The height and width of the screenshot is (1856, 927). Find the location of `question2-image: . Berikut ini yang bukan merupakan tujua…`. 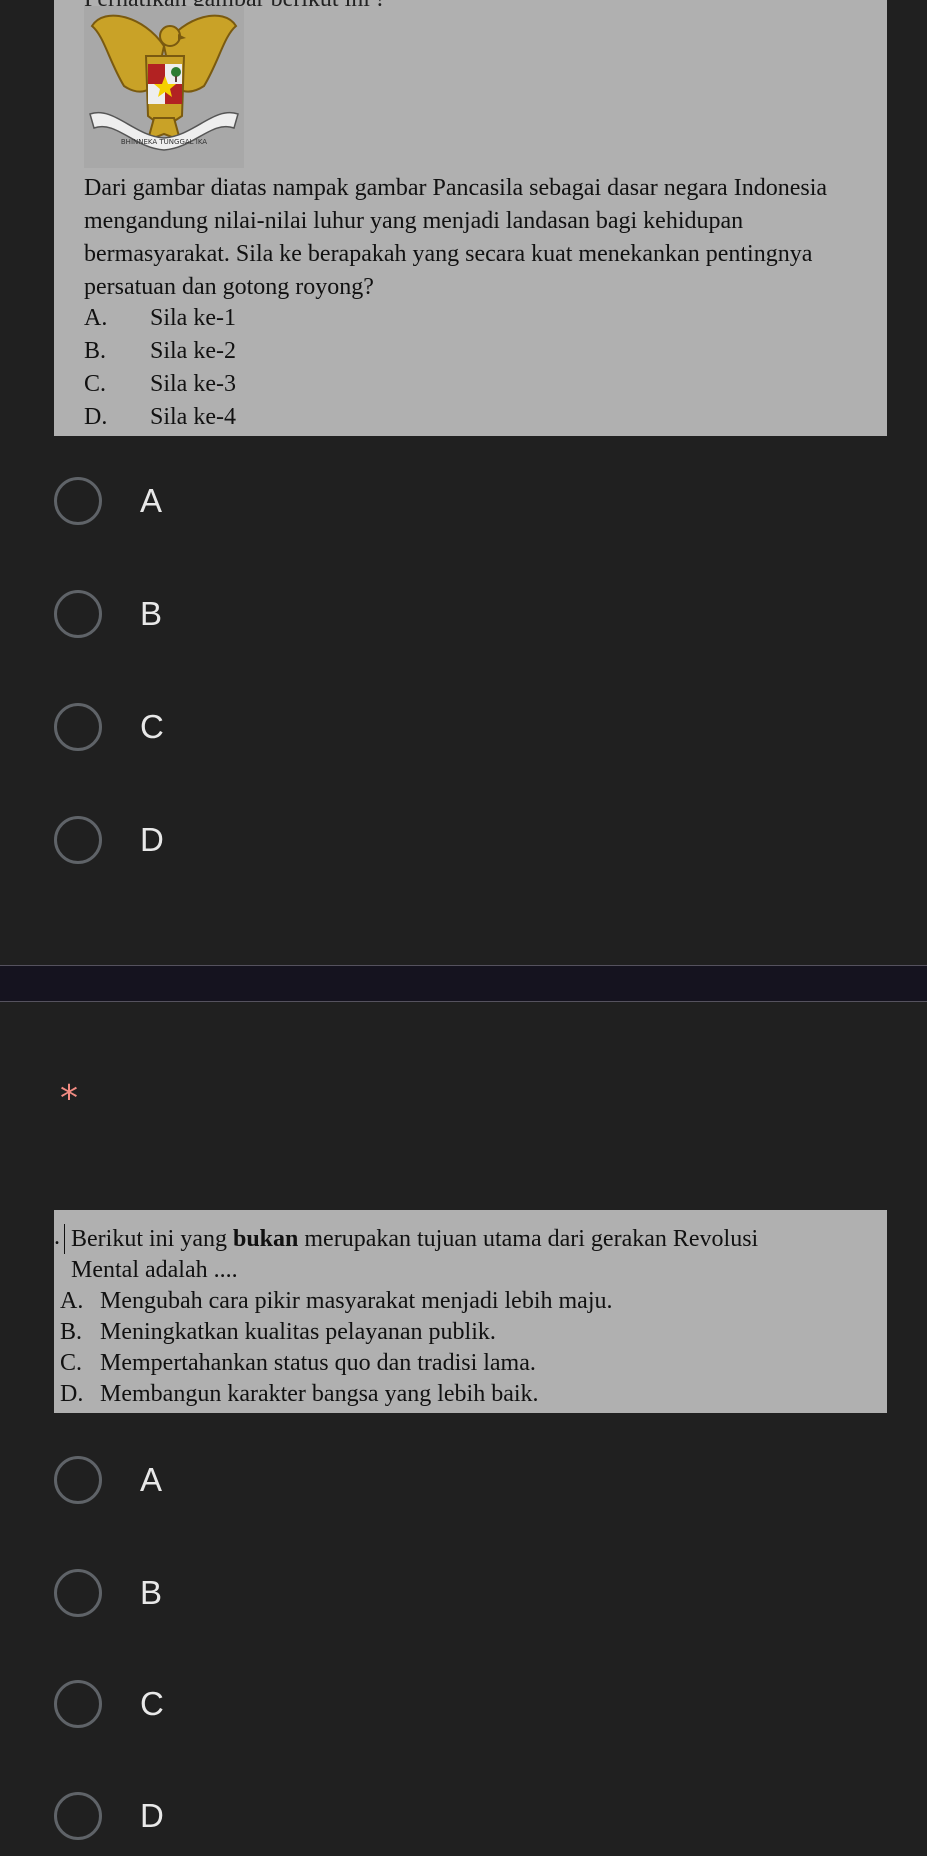

question2-image: . Berikut ini yang bukan merupakan tujua… is located at coordinates (470, 1311).